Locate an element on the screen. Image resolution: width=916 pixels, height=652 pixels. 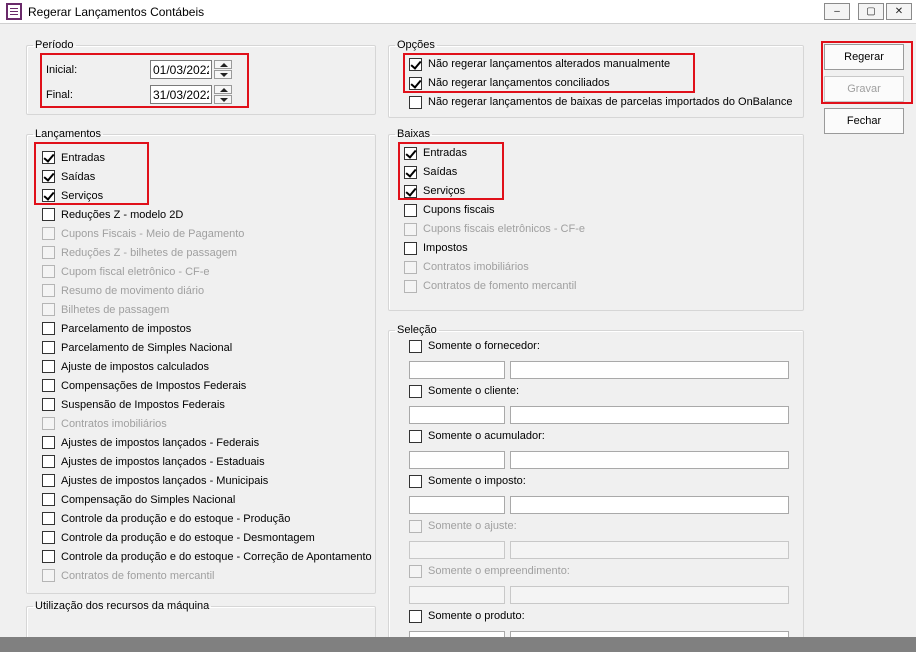
lancamentos-checkbox-ajuste-de-impostos-calculados: Ajuste de impostos calculados is located at coordinates (125, 367).